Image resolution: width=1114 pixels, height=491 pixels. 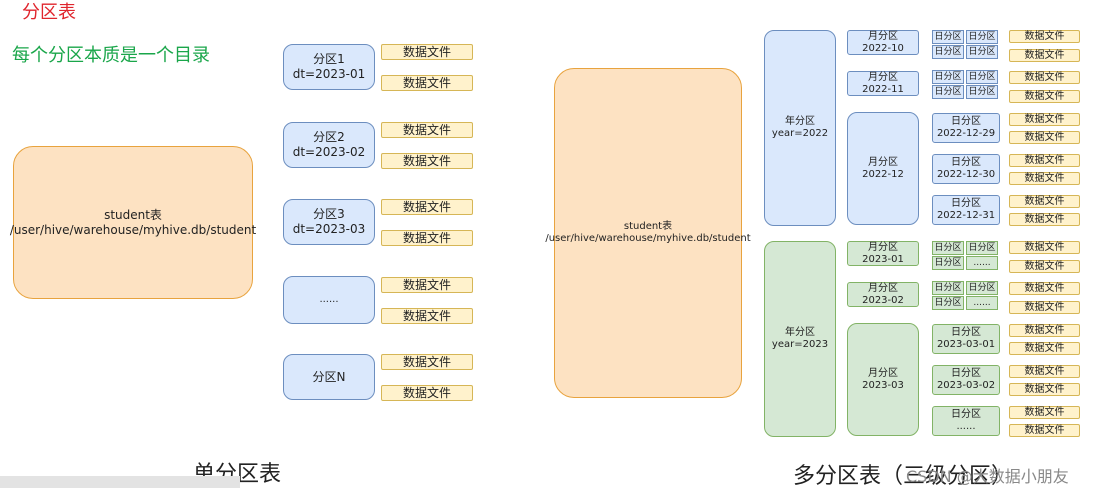 I want to click on month-spec: 2023-02, so click(x=883, y=300).